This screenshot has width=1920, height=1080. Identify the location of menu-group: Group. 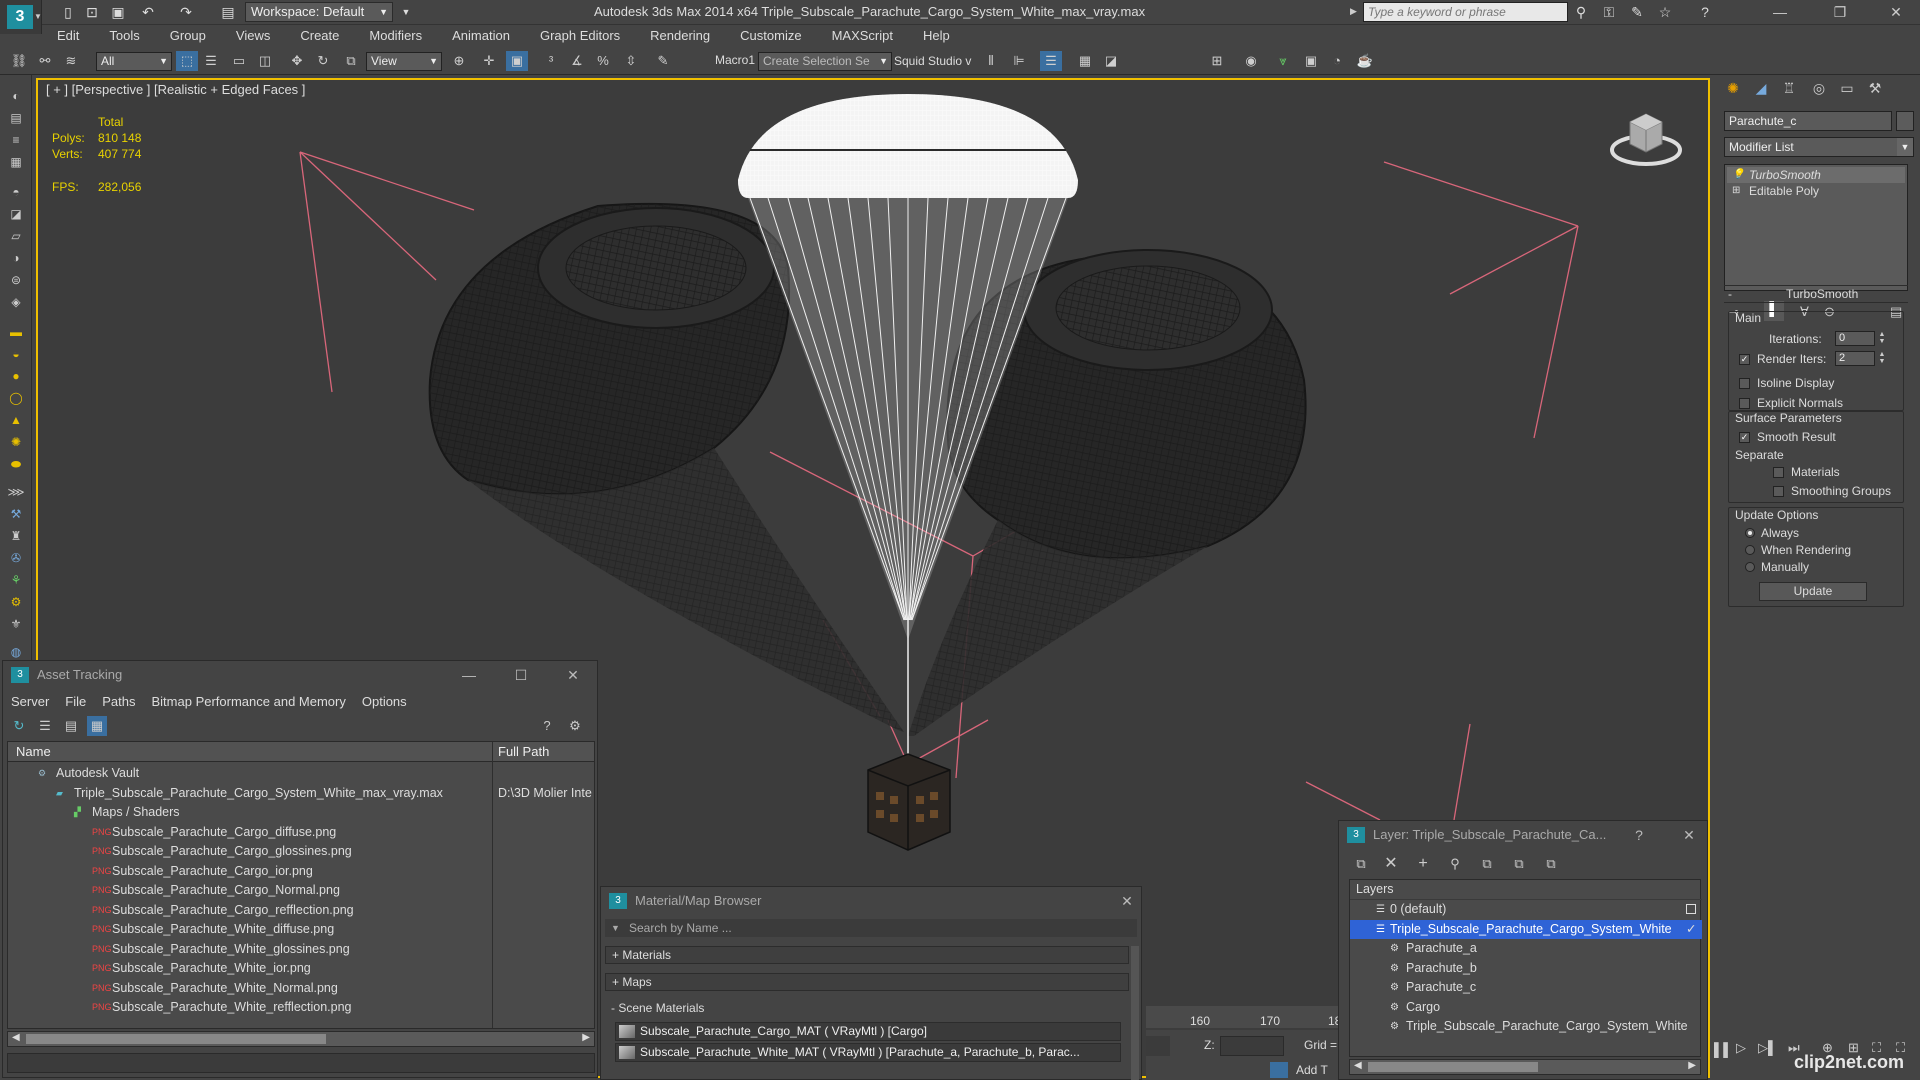
(188, 36).